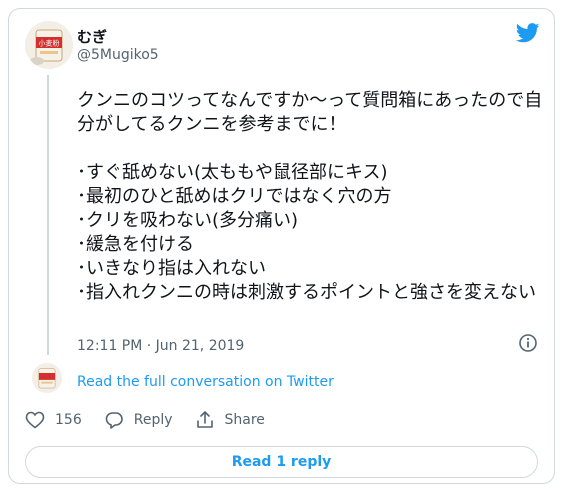 The height and width of the screenshot is (494, 565). I want to click on share-button: Share, so click(230, 420).